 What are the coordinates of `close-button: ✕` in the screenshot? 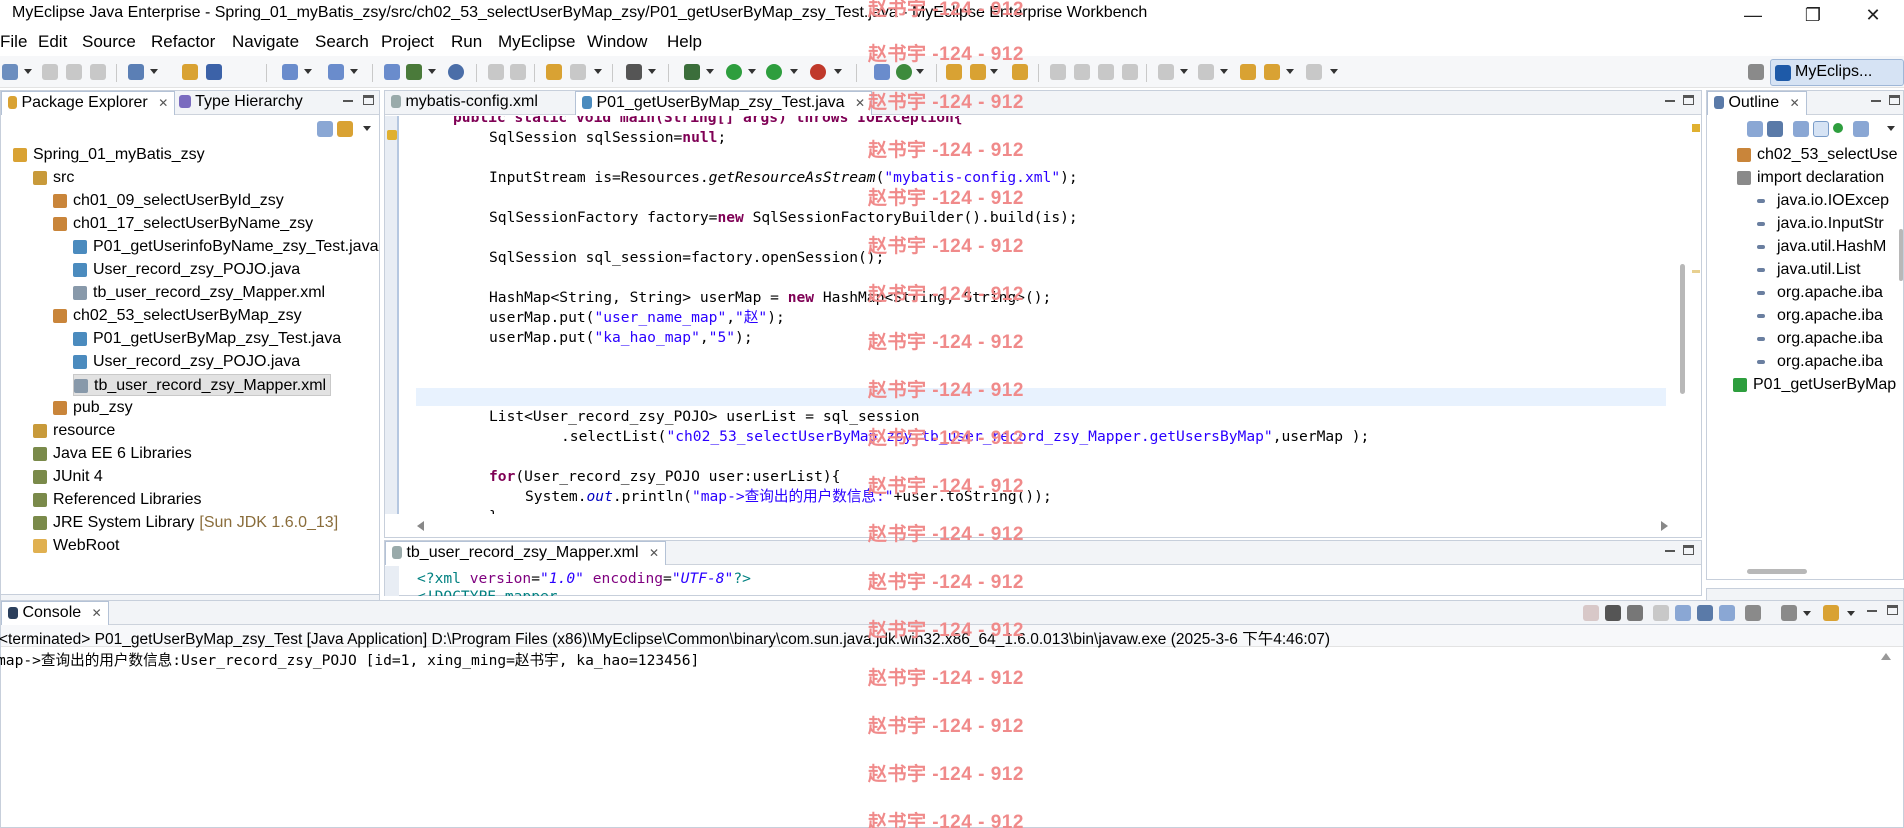 It's located at (1873, 15).